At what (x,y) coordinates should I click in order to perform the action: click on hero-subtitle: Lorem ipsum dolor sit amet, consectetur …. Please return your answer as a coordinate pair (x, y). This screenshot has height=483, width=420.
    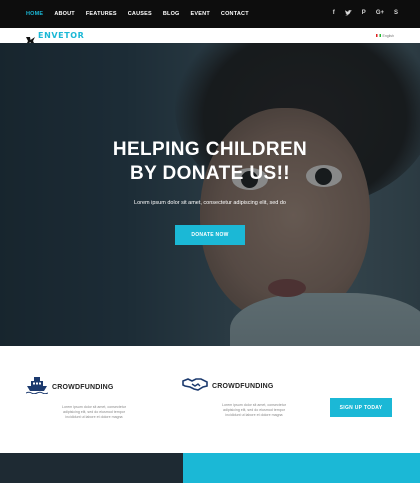
    Looking at the image, I should click on (210, 203).